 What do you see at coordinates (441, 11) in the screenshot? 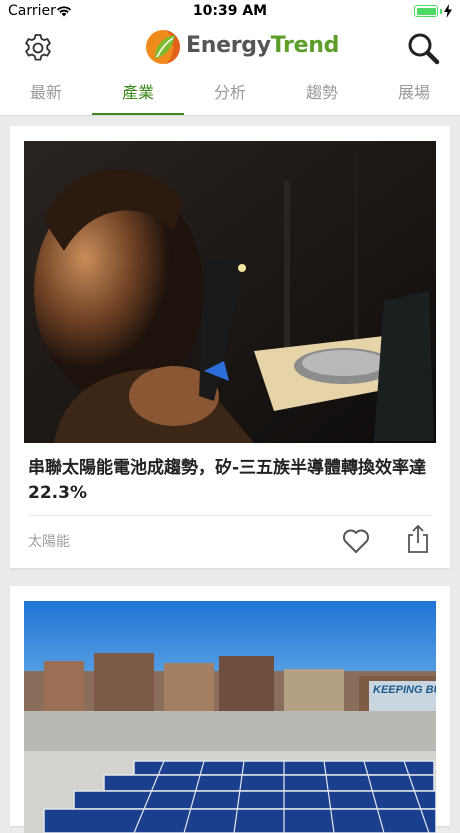
I see `battery-tip` at bounding box center [441, 11].